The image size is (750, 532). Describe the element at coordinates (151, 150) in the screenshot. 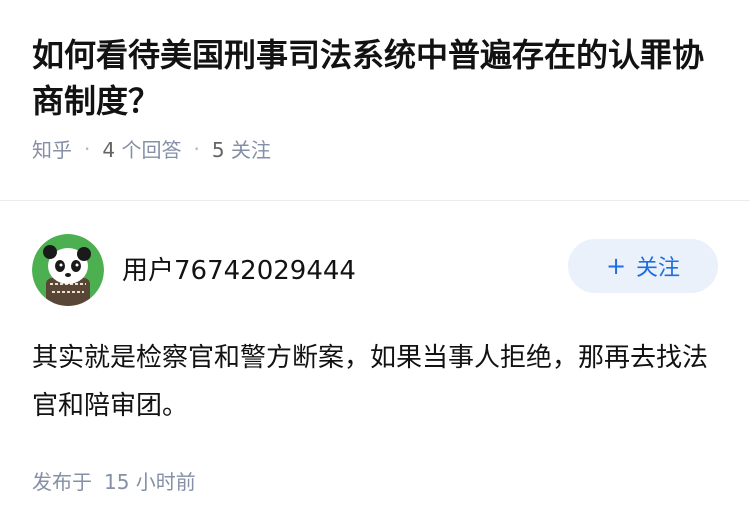

I see `answers-label: 个回答` at that location.